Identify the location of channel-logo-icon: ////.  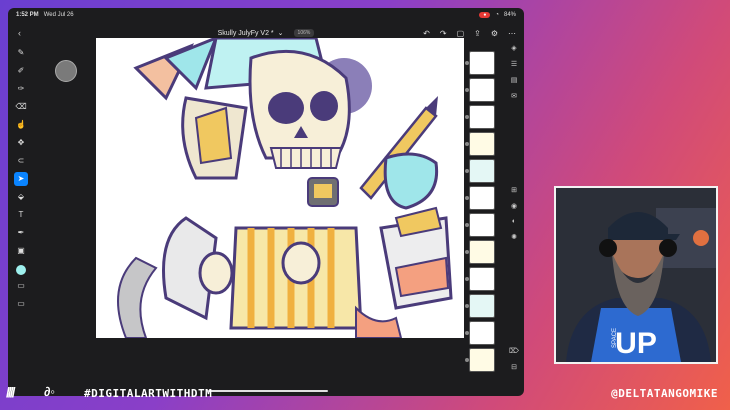
(11, 392).